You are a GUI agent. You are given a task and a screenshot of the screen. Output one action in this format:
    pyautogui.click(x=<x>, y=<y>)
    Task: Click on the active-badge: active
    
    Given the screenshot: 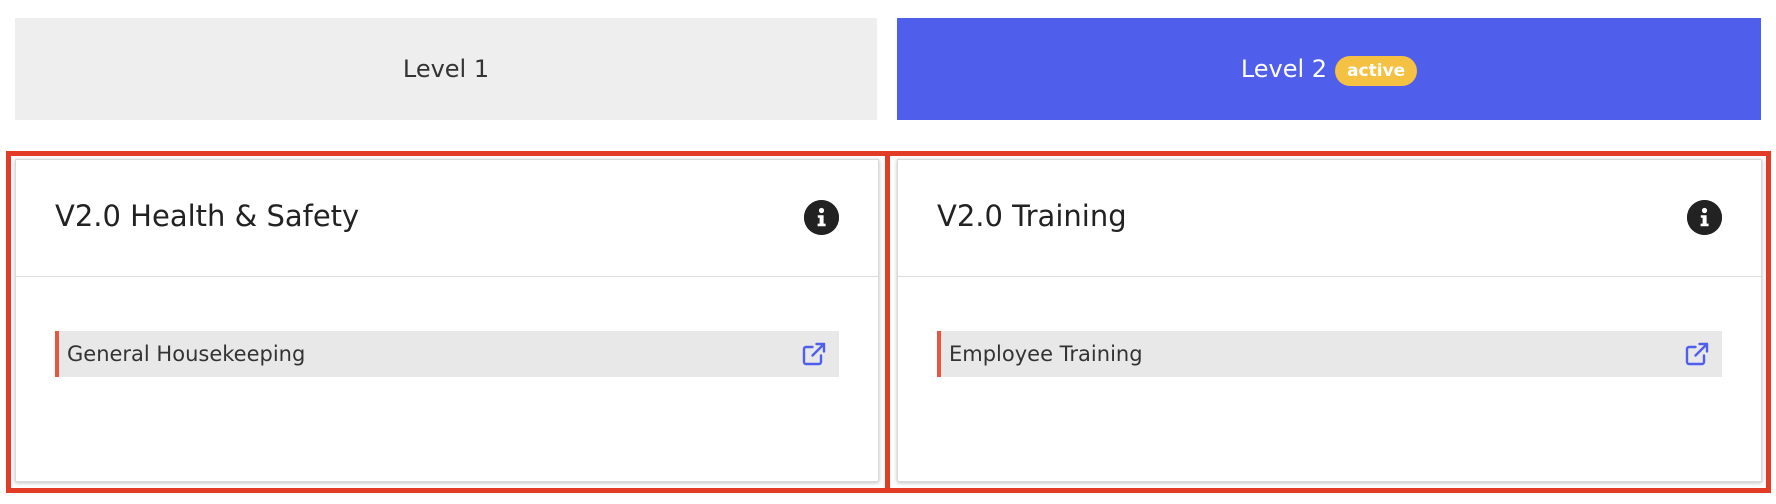 What is the action you would take?
    pyautogui.click(x=1376, y=71)
    